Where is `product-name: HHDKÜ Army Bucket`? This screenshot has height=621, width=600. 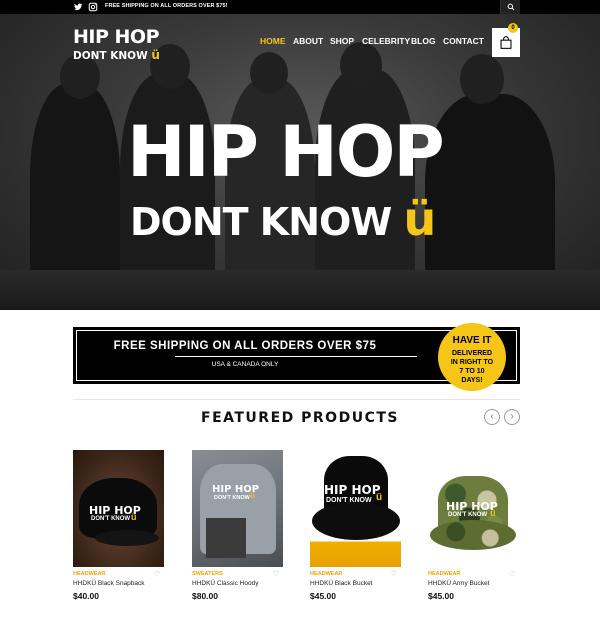
product-name: HHDKÜ Army Bucket is located at coordinates (458, 583).